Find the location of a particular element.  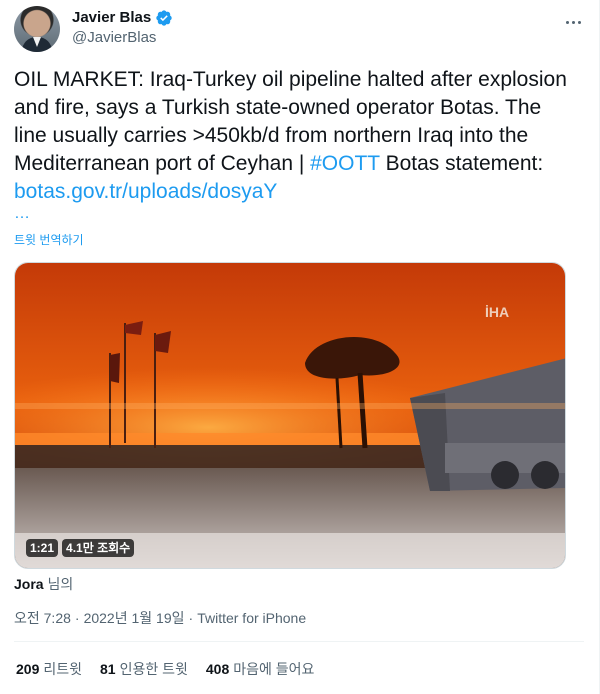

quote-tweets-count: 81 is located at coordinates (108, 669).